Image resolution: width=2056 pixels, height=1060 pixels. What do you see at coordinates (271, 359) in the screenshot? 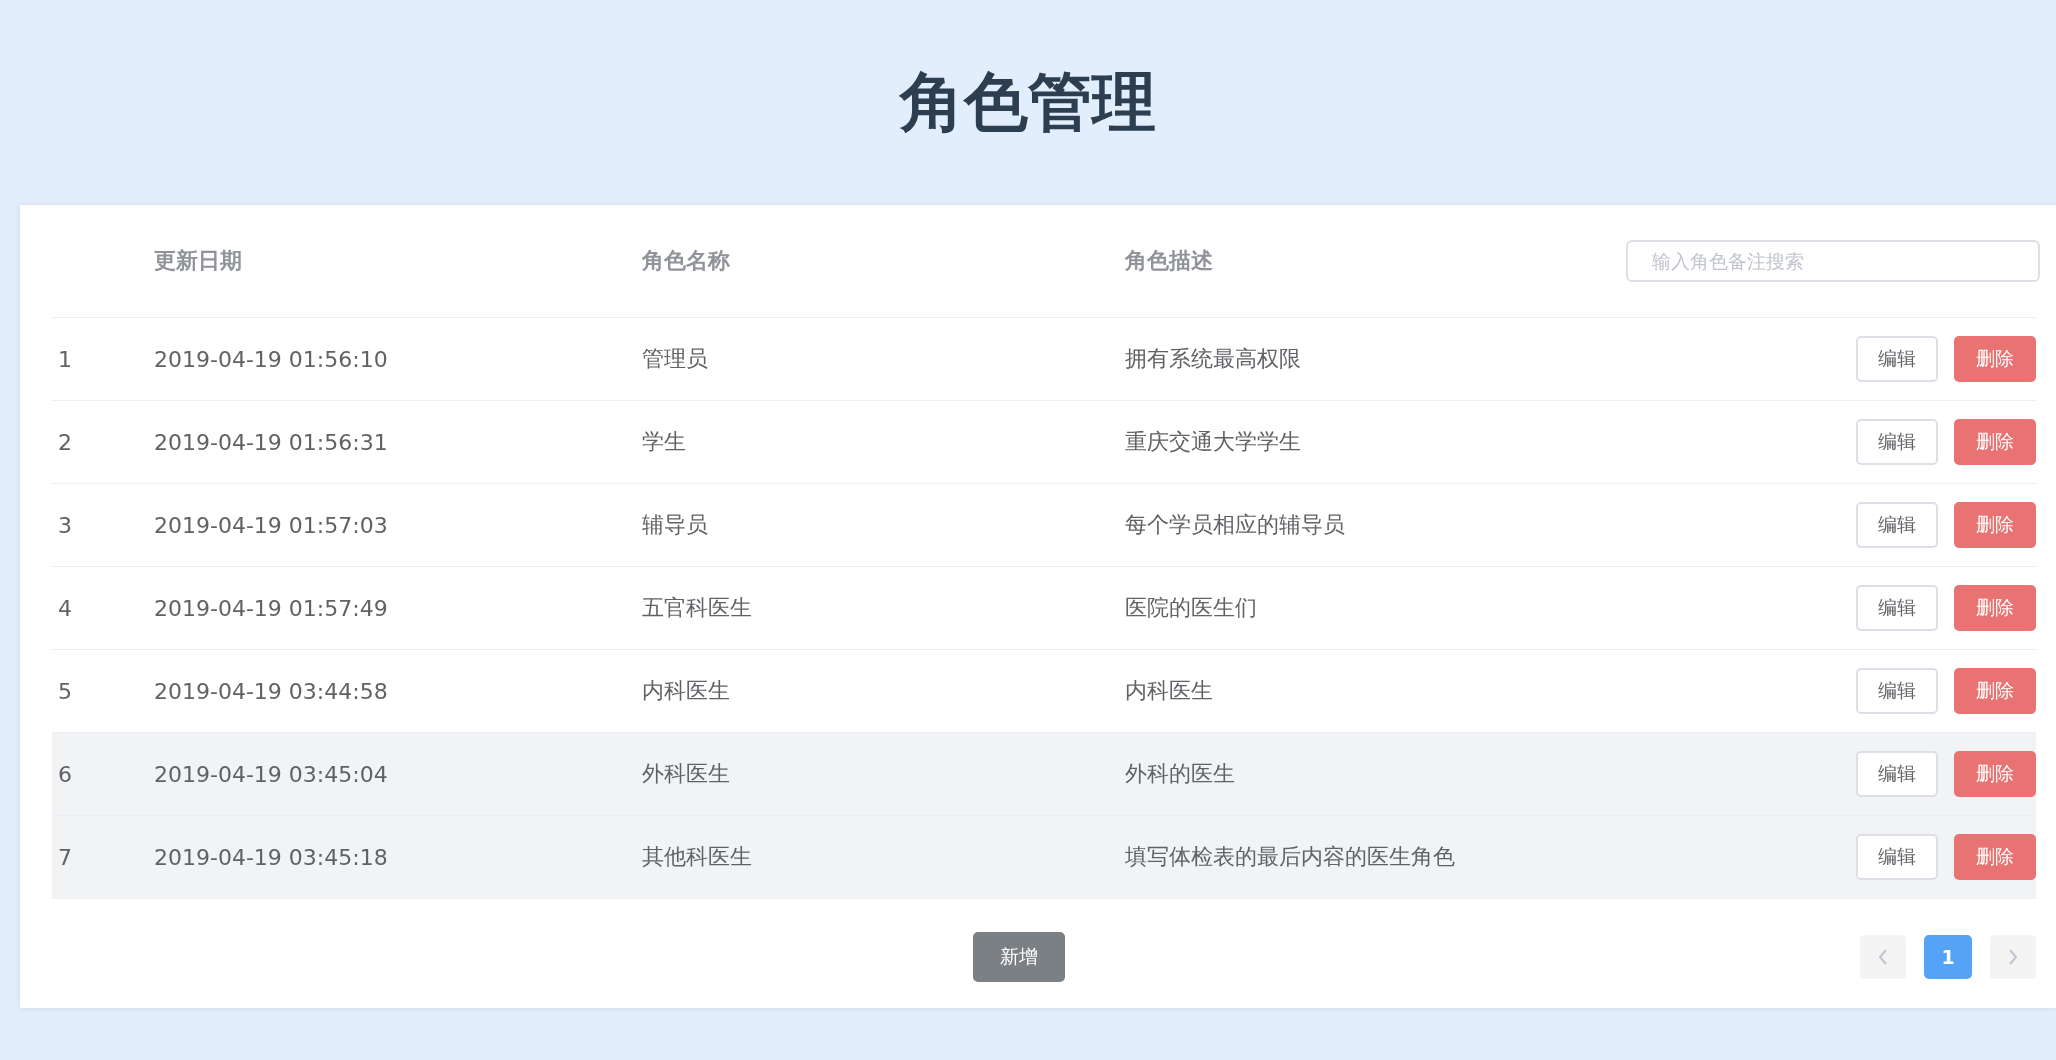
I see `table-cell: 2019-04-19 01:56:10` at bounding box center [271, 359].